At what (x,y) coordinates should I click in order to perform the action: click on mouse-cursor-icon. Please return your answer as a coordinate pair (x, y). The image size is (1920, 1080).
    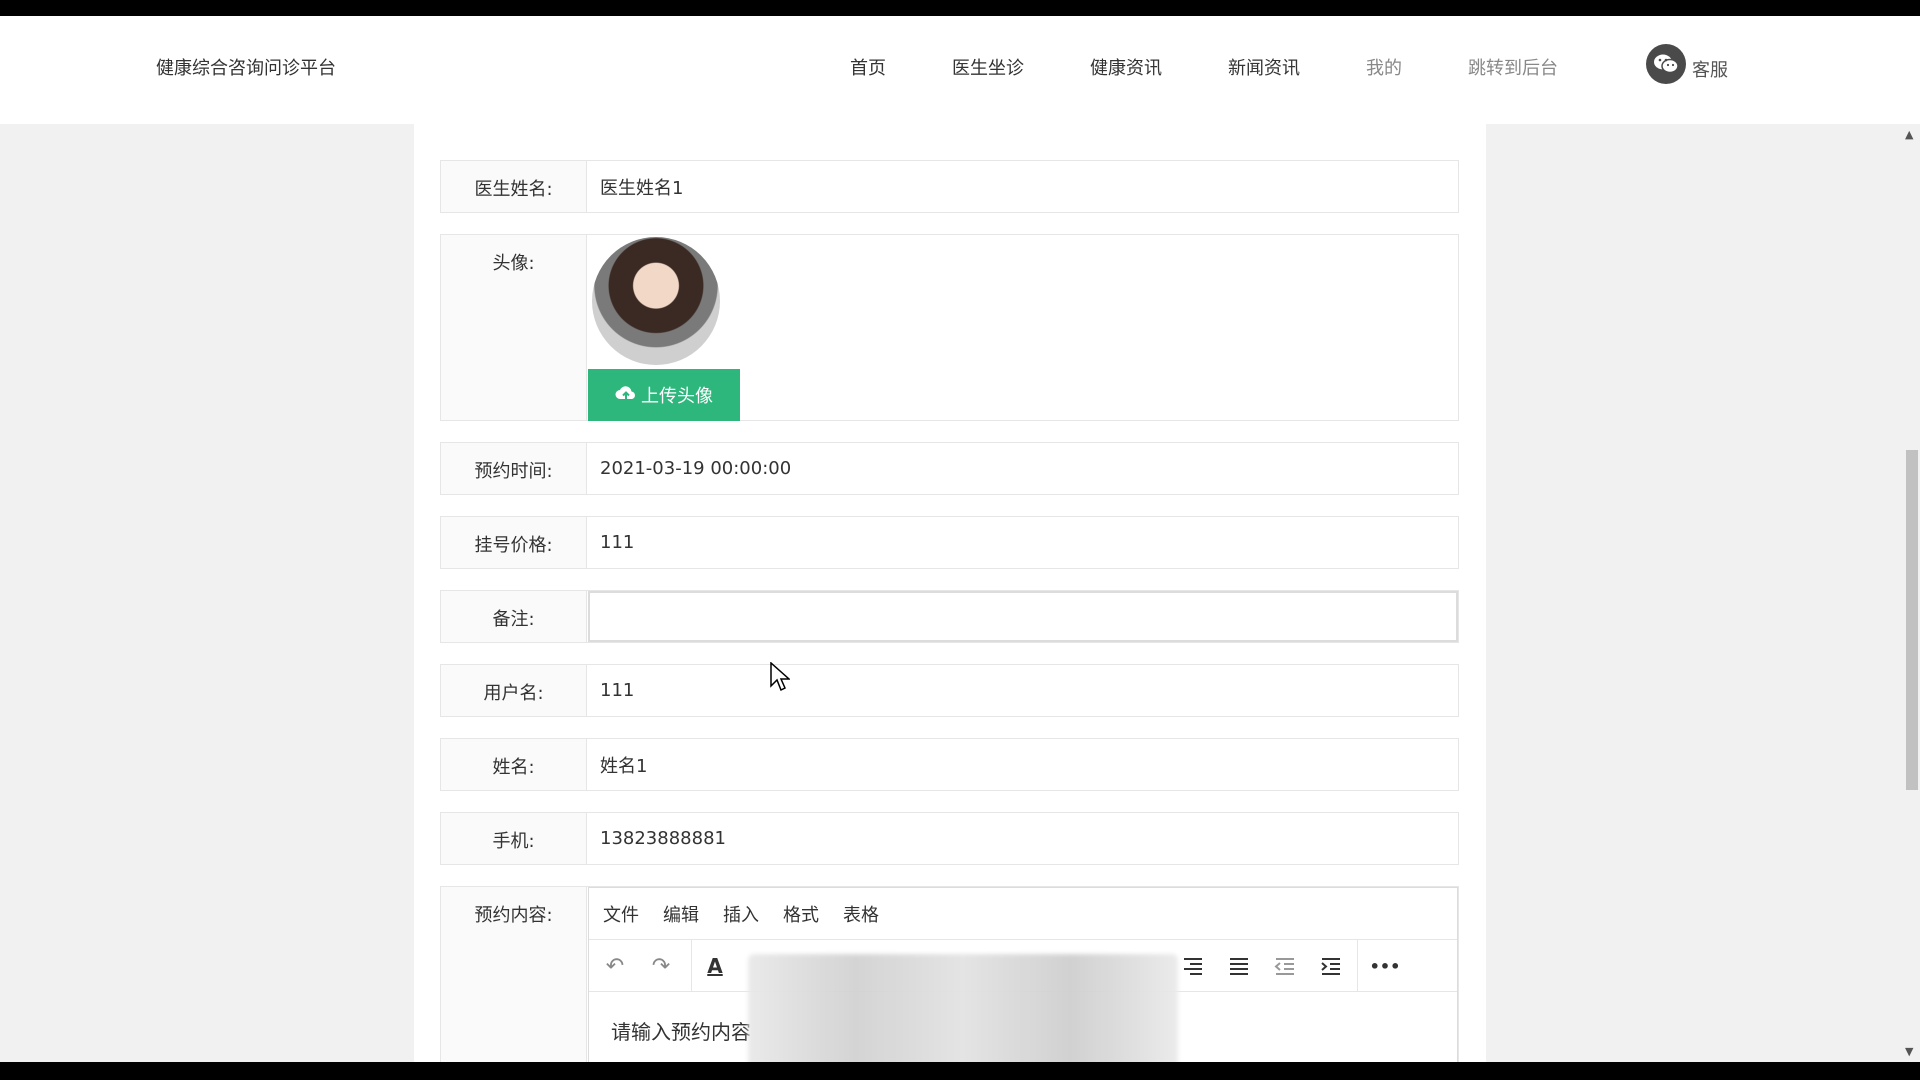
    Looking at the image, I should click on (780, 678).